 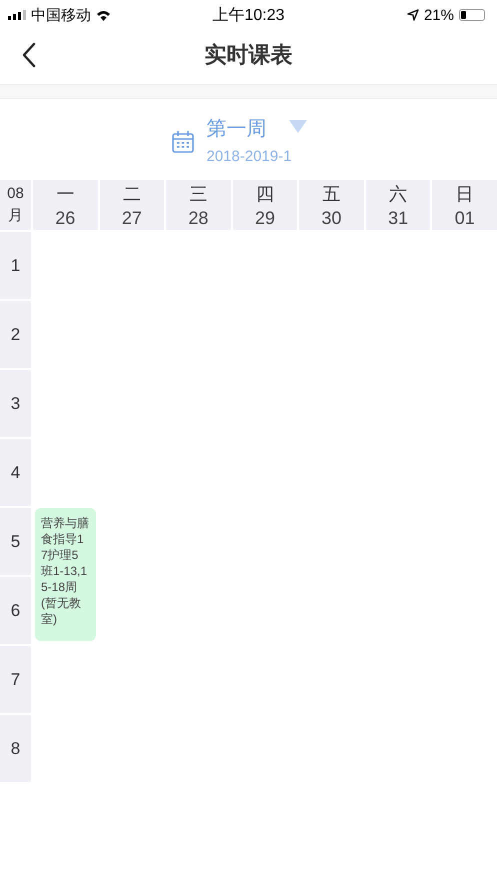 What do you see at coordinates (297, 126) in the screenshot?
I see `dropdown-triangle-icon` at bounding box center [297, 126].